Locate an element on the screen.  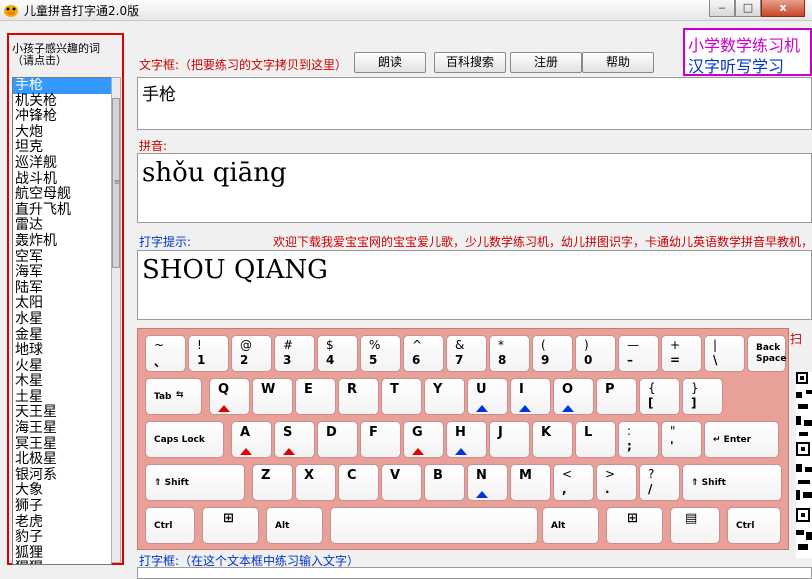
key-4: $4 is located at coordinates (337, 353).